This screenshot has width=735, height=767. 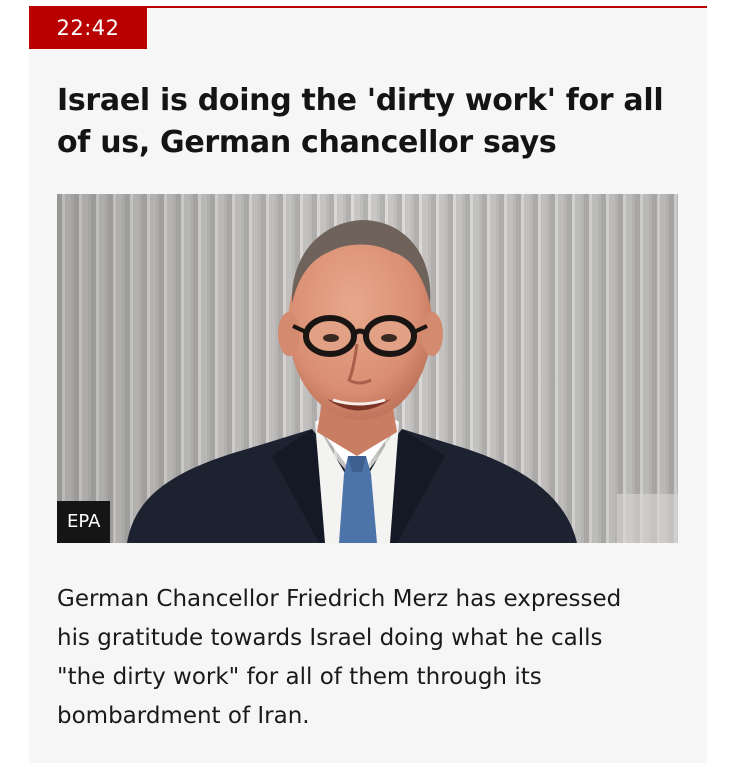 I want to click on image-credit: EPA, so click(x=84, y=522).